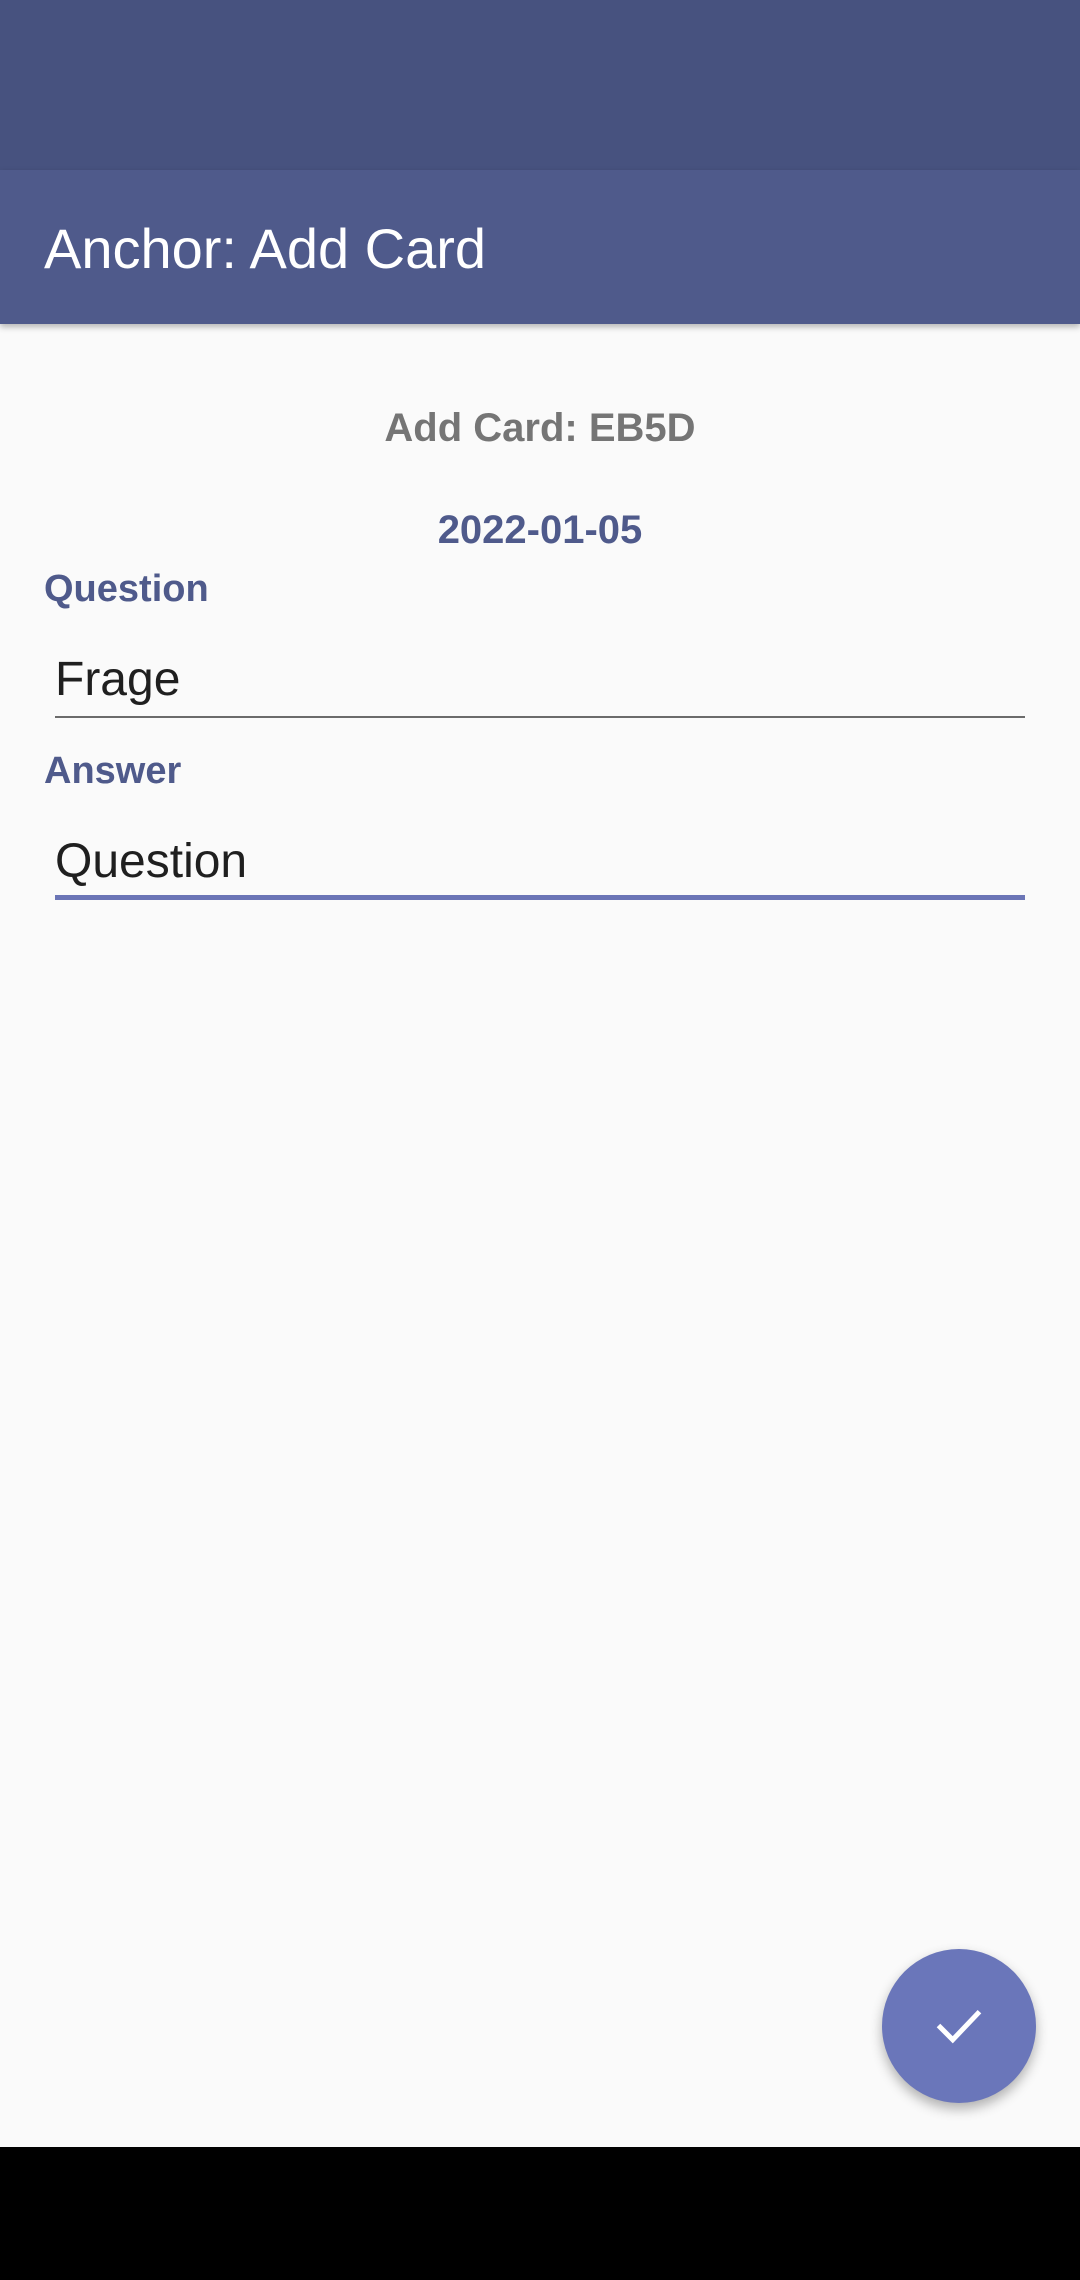  Describe the element at coordinates (540, 247) in the screenshot. I see `app-bar: Anchor: Add Card` at that location.